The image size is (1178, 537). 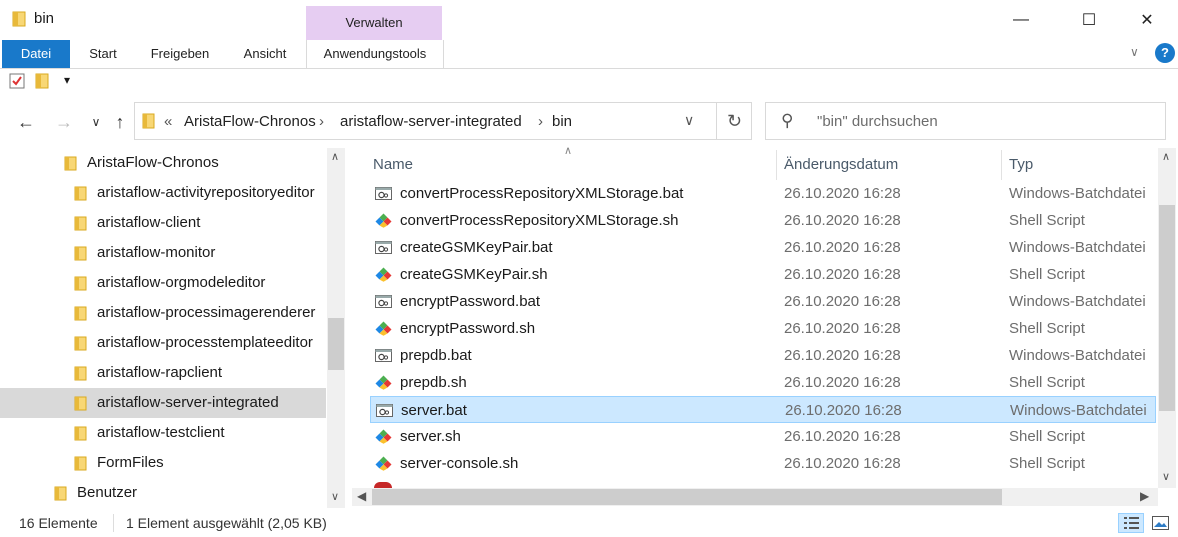 I want to click on nav-item: aristaflow-testclient, so click(x=163, y=433).